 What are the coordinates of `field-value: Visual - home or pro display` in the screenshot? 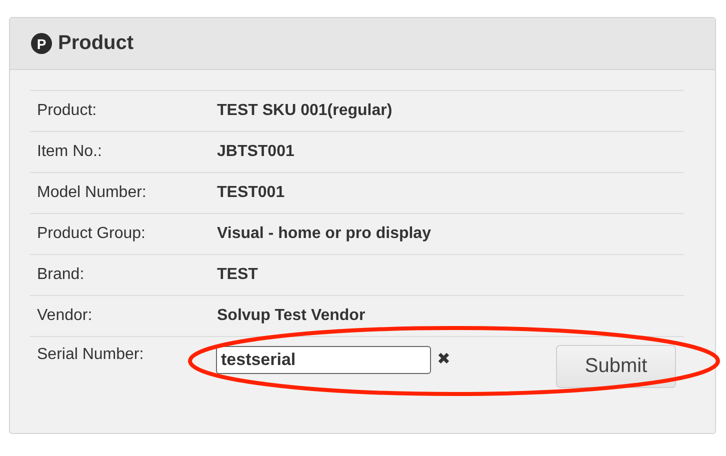 It's located at (324, 234).